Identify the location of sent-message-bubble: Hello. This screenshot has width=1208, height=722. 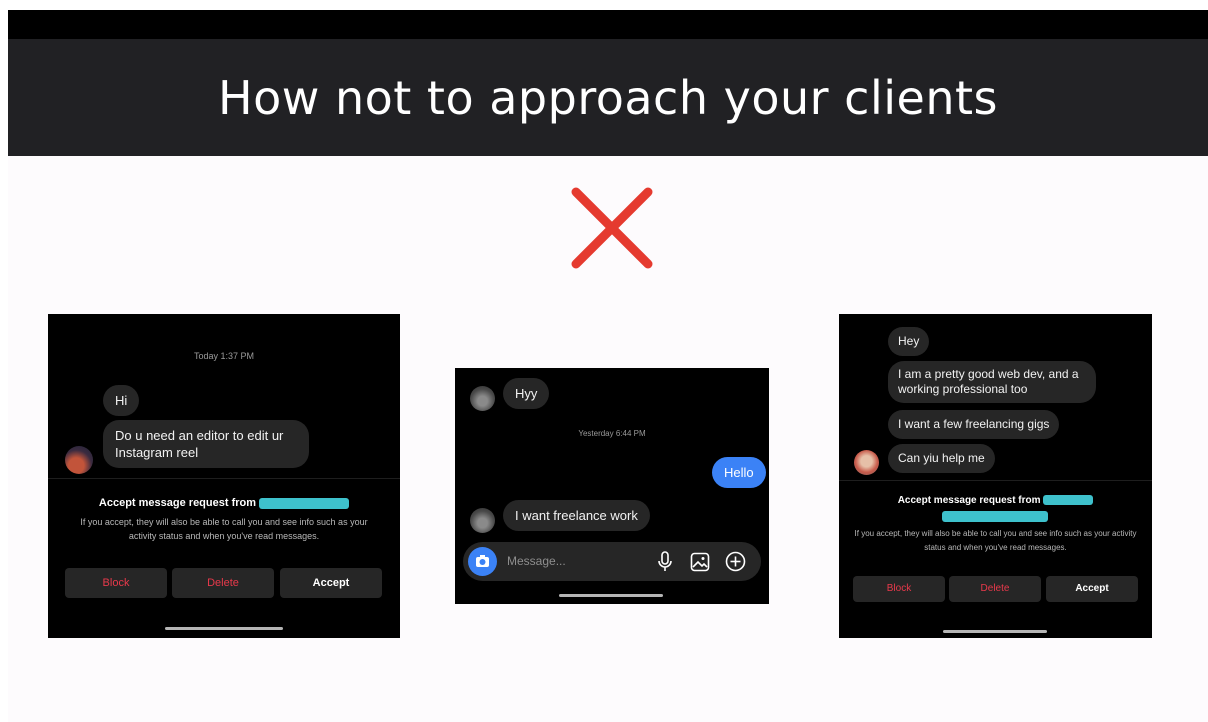
(739, 472).